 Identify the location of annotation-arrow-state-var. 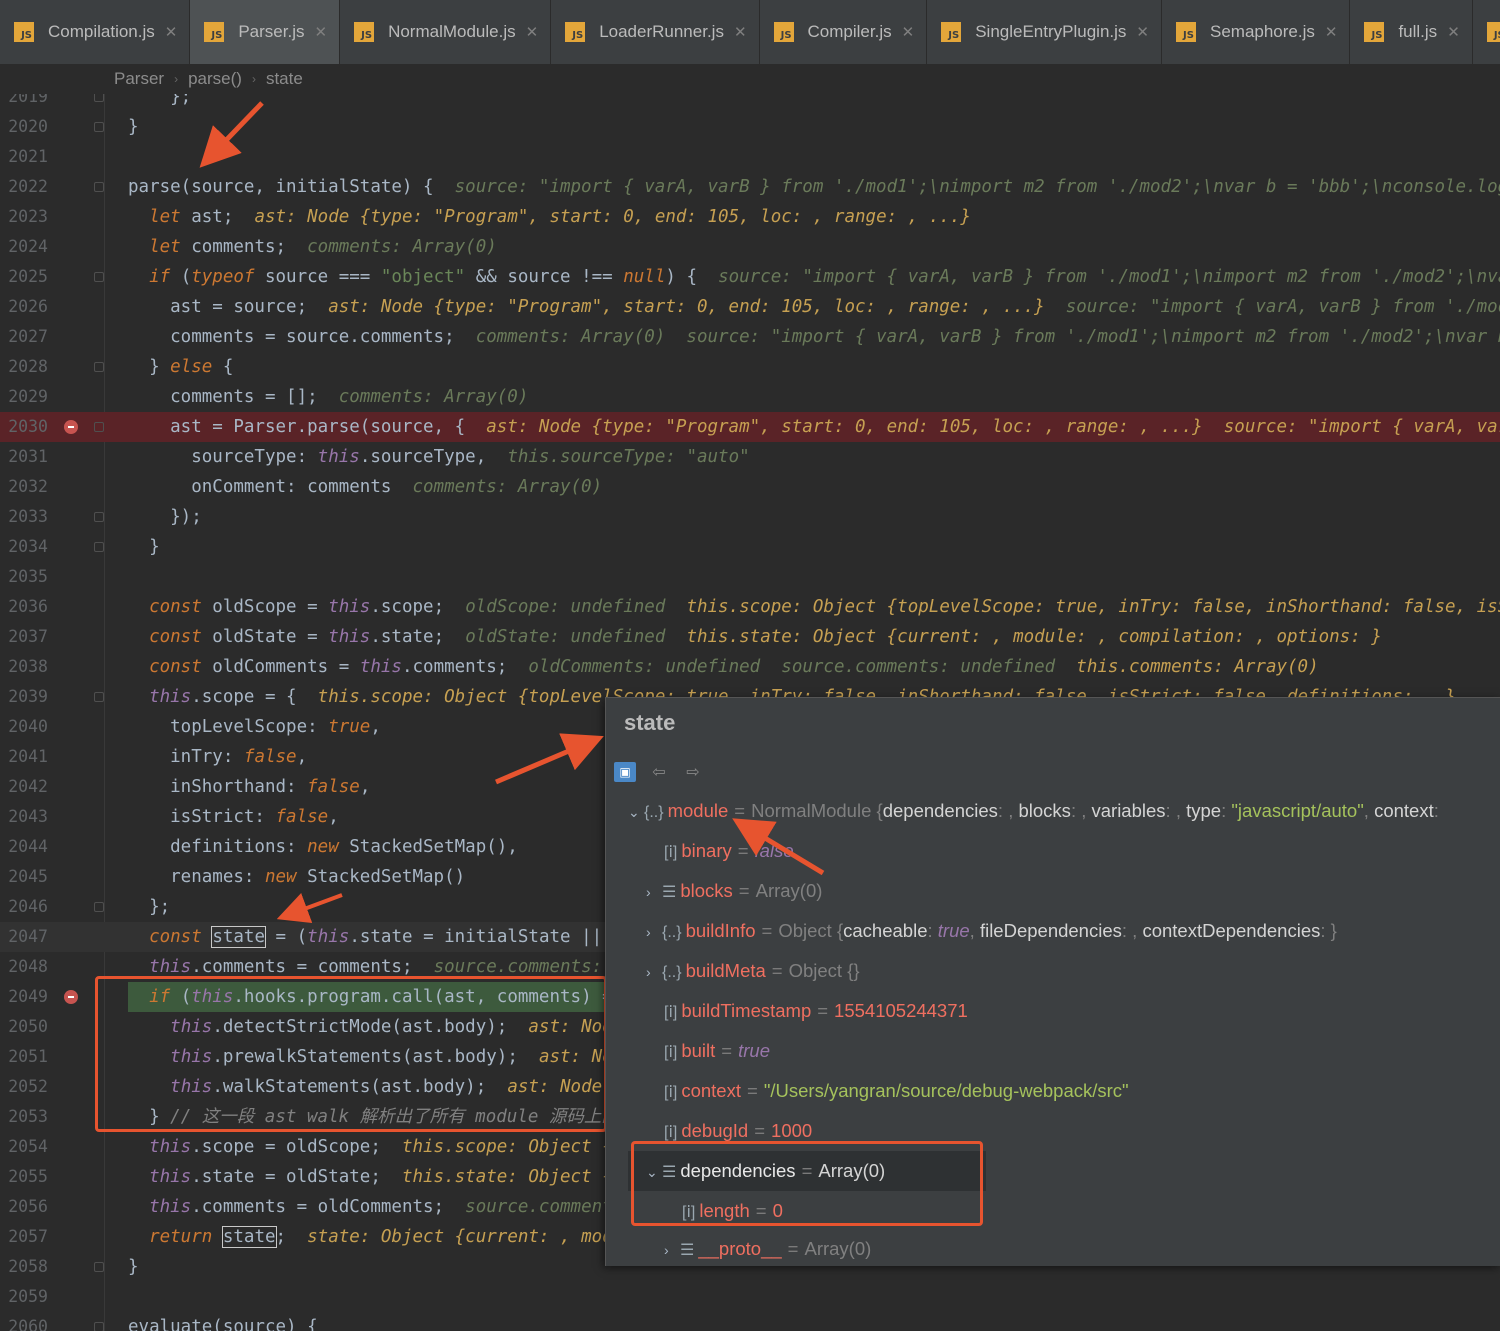
(309, 908).